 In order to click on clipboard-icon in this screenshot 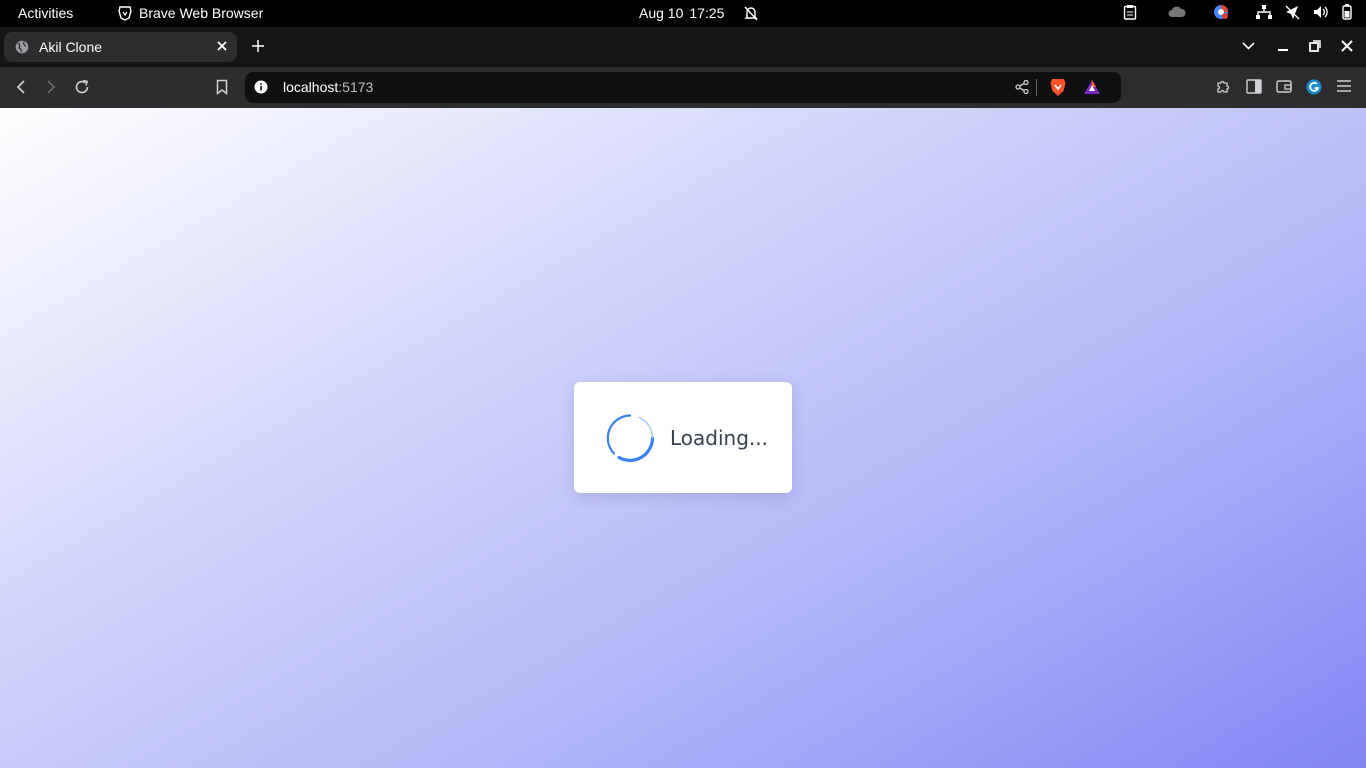, I will do `click(1130, 12)`.